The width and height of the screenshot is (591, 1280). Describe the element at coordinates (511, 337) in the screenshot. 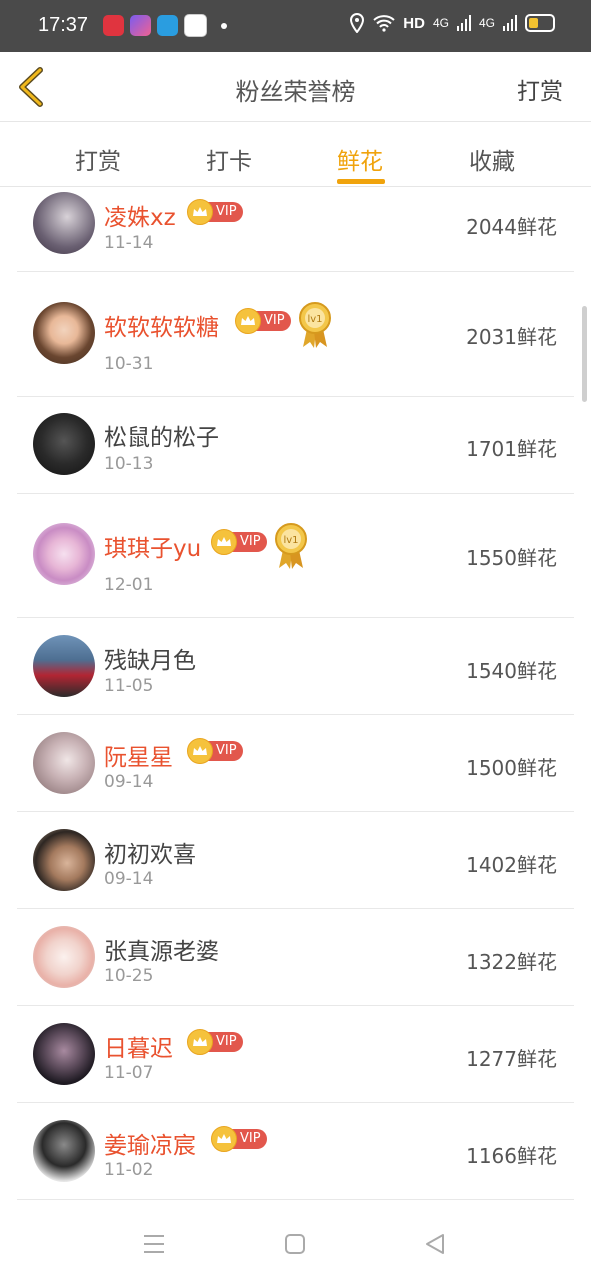

I see `flower-count: 2031鲜花` at that location.